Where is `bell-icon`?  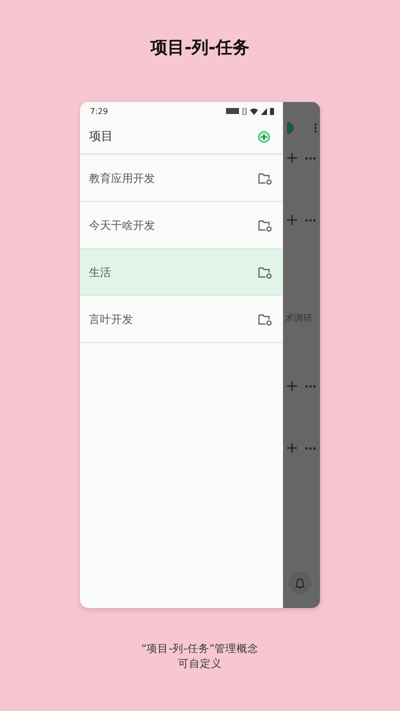 bell-icon is located at coordinates (300, 583).